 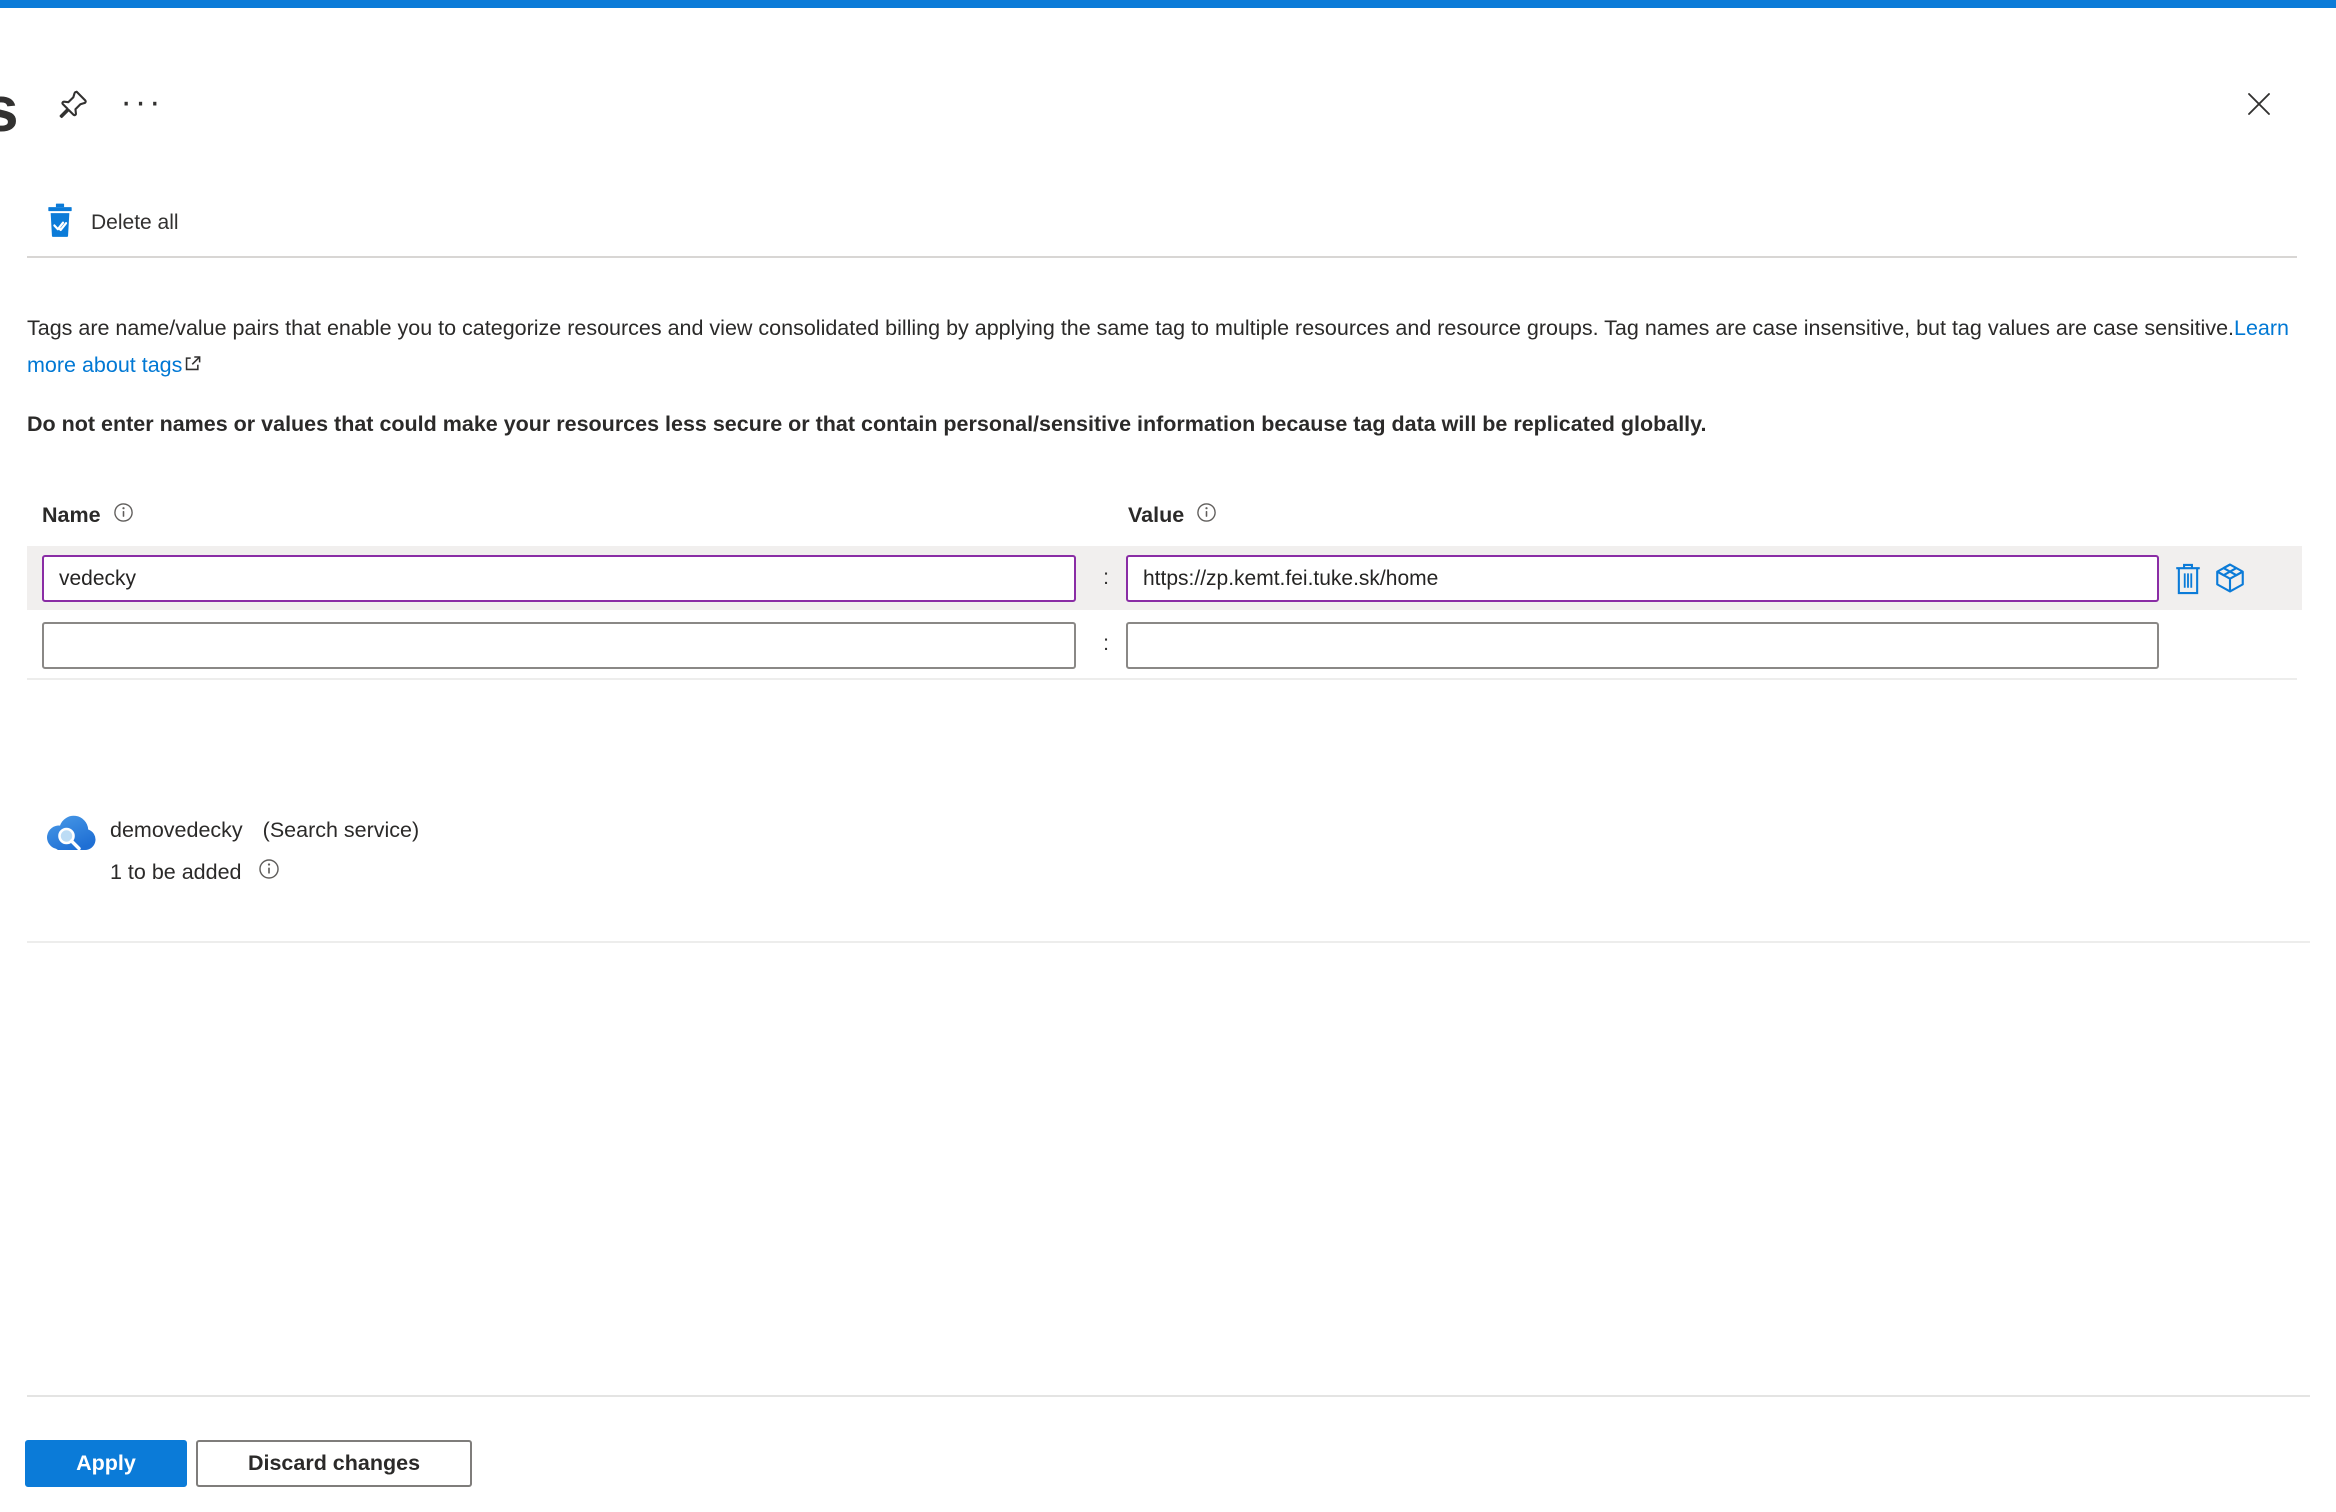 I want to click on pin-icon, so click(x=72, y=106).